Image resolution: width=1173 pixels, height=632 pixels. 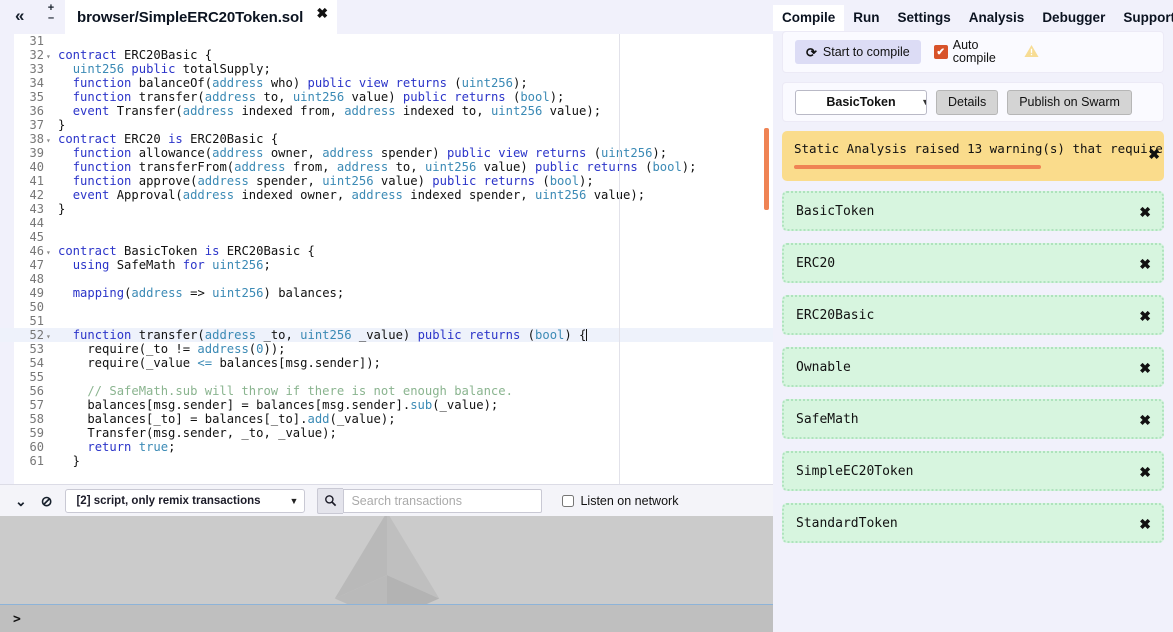 What do you see at coordinates (386, 69) in the screenshot?
I see `code-line: 33 uint256 public totalSupply;` at bounding box center [386, 69].